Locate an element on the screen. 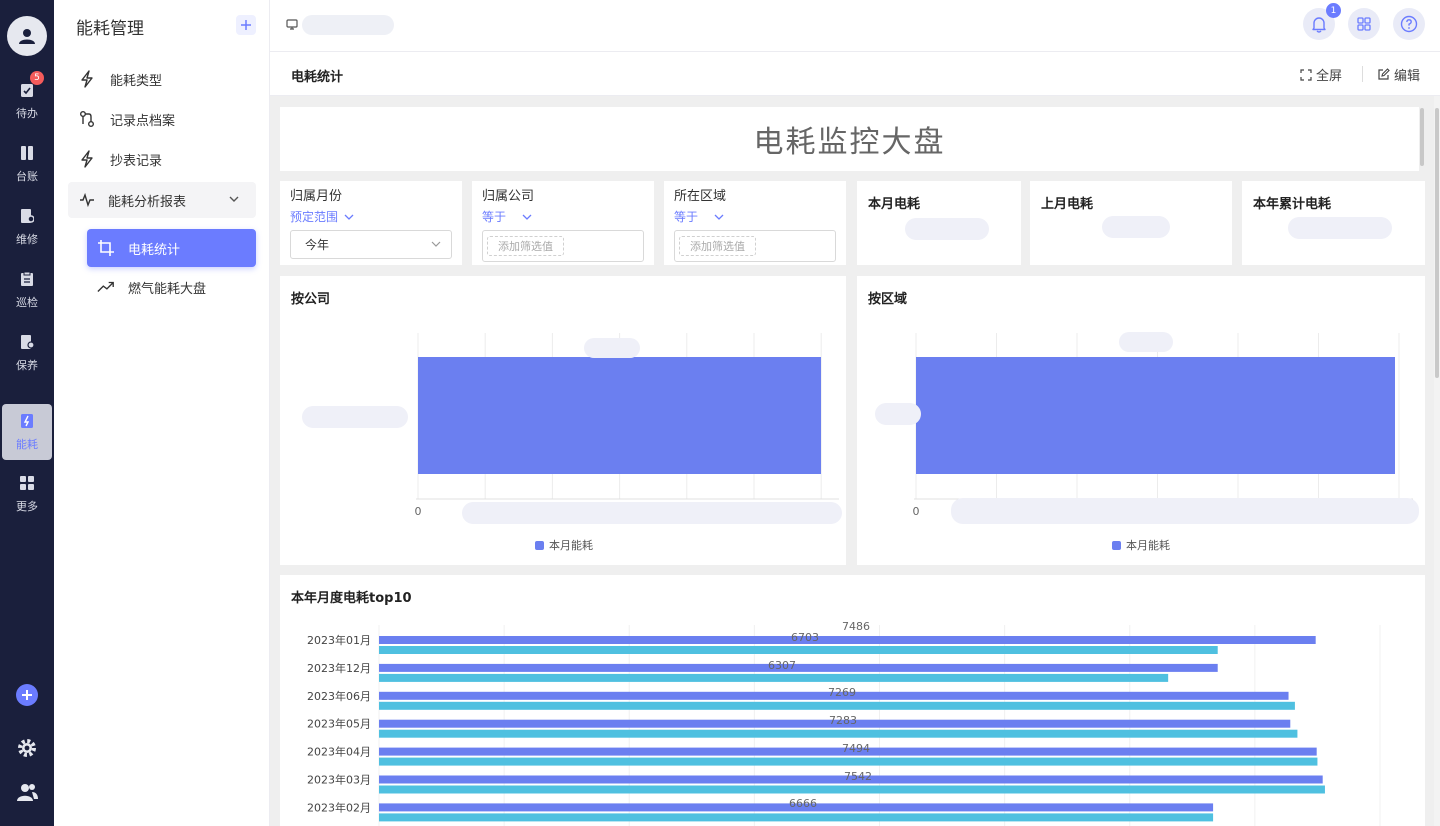 This screenshot has width=1440, height=826. help-icon is located at coordinates (1409, 24).